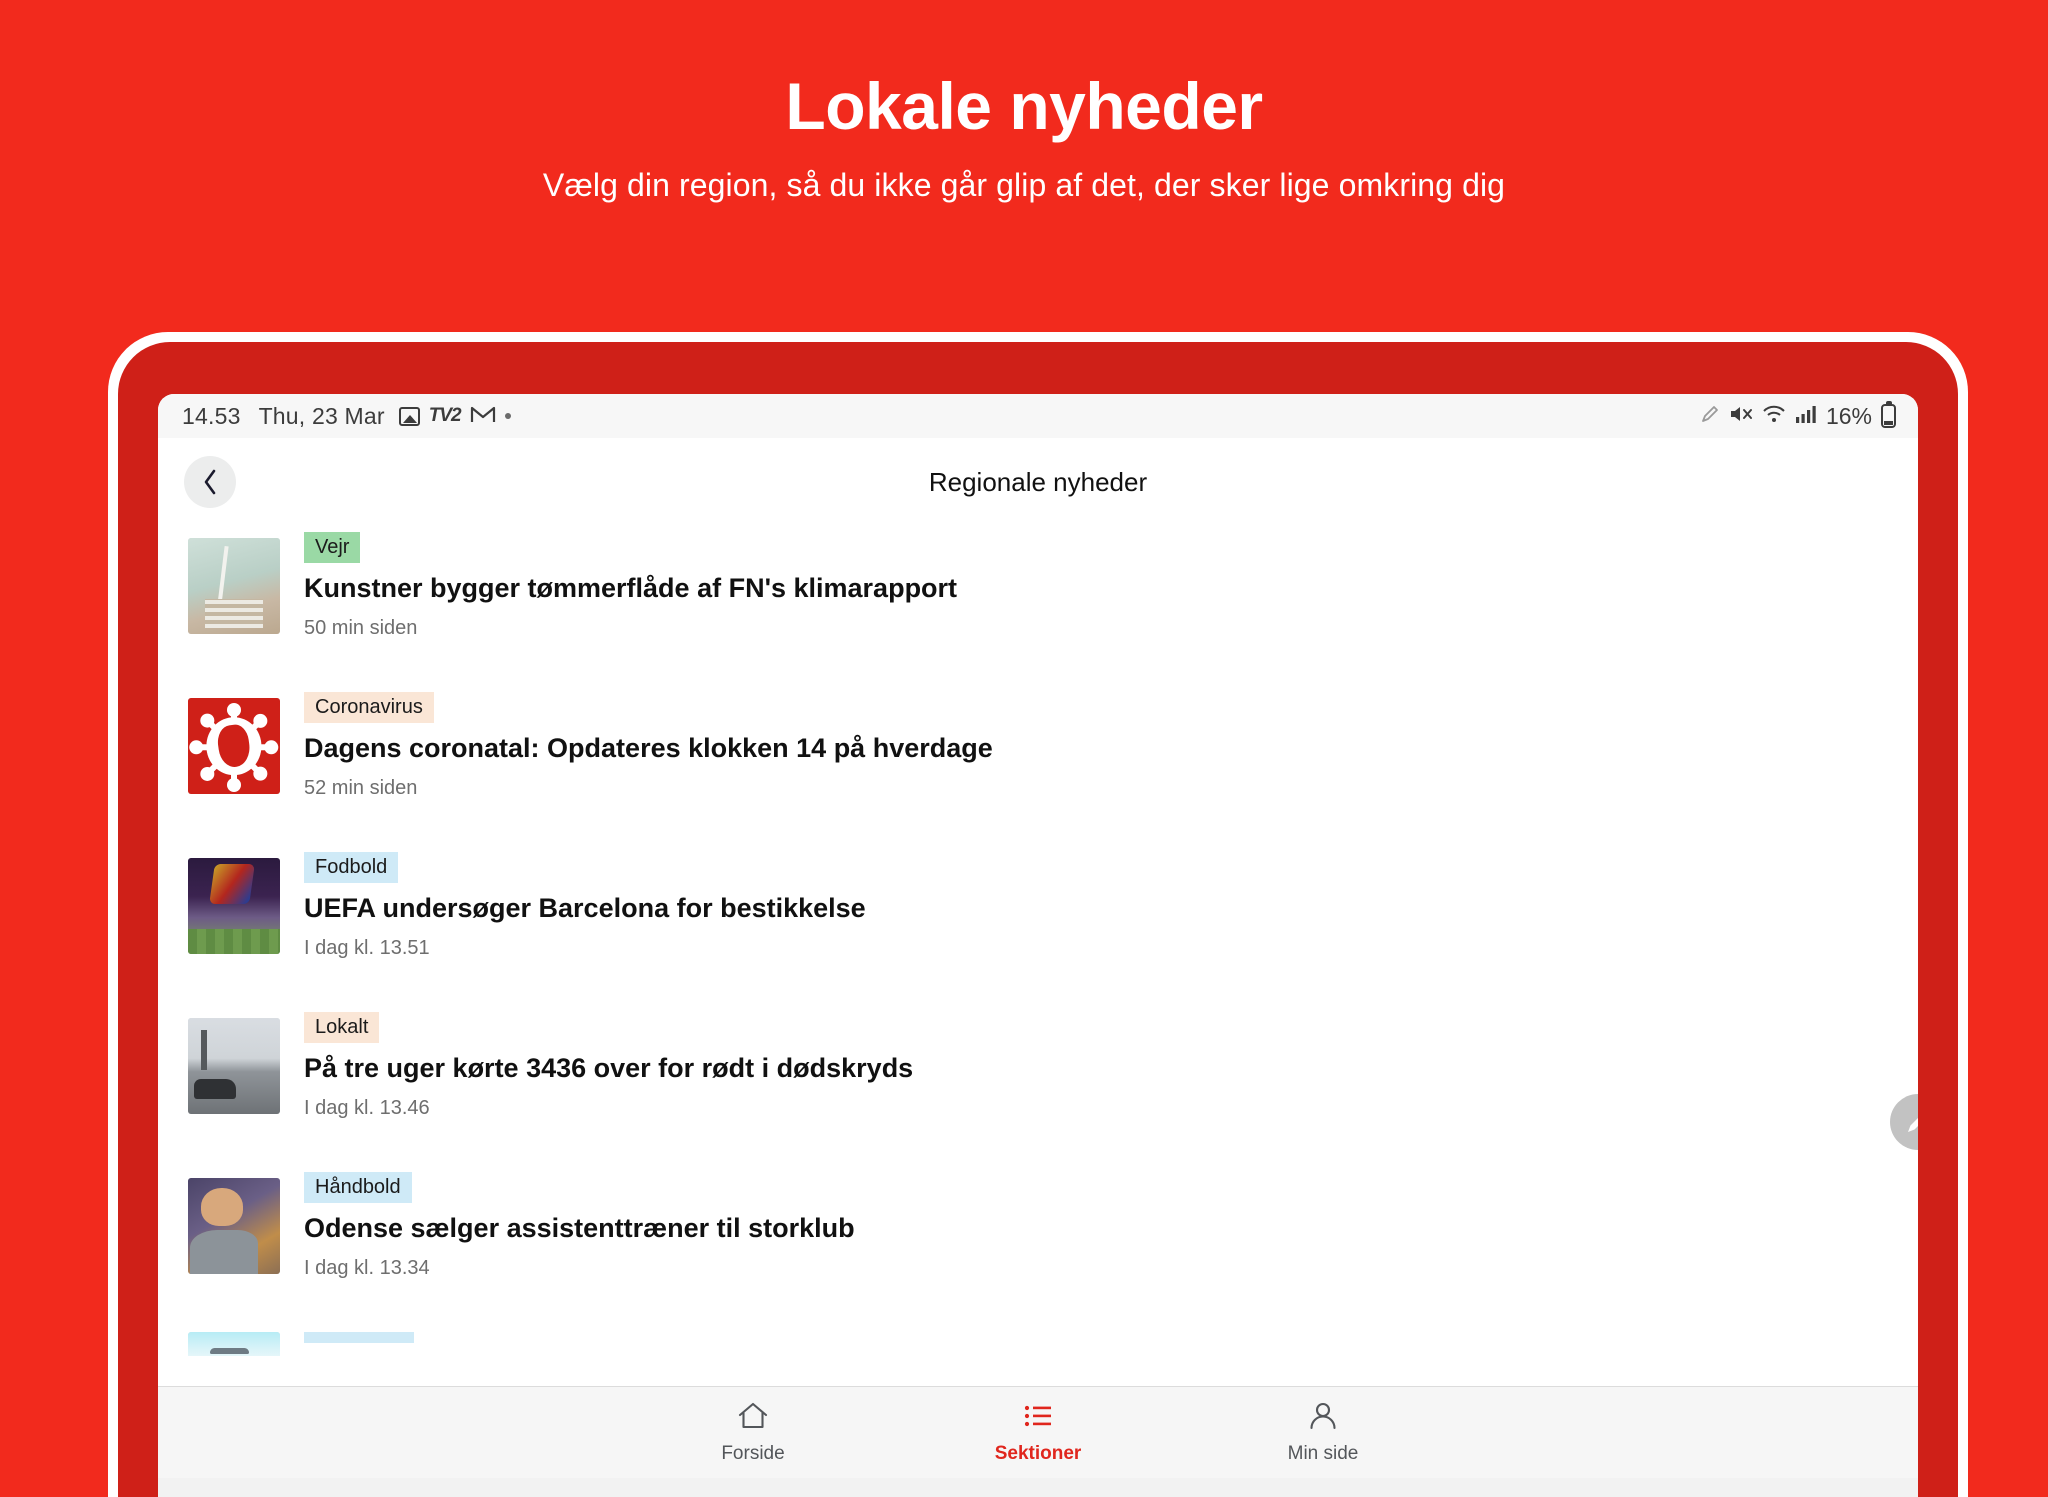 This screenshot has width=2048, height=1497. What do you see at coordinates (1774, 416) in the screenshot?
I see `wifi-icon` at bounding box center [1774, 416].